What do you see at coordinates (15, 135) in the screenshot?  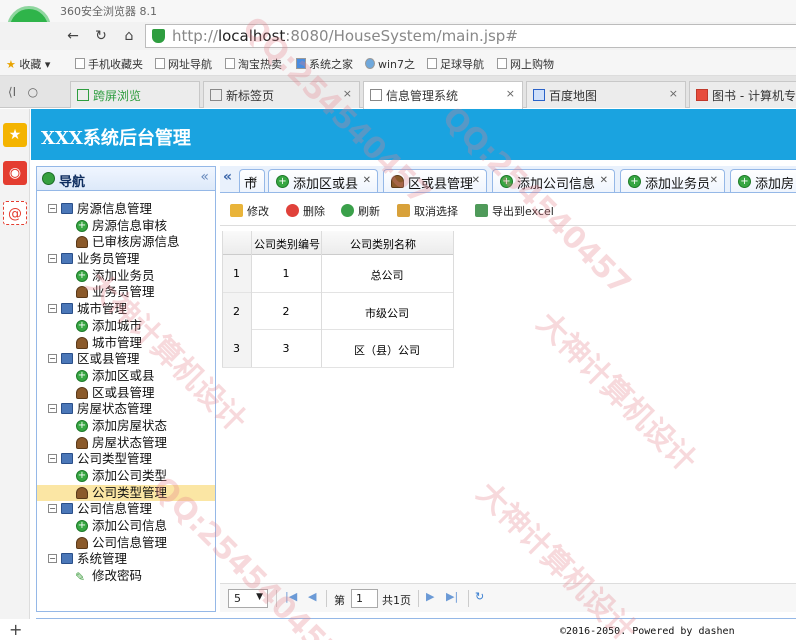 I see `favorites-star-icon: ★` at bounding box center [15, 135].